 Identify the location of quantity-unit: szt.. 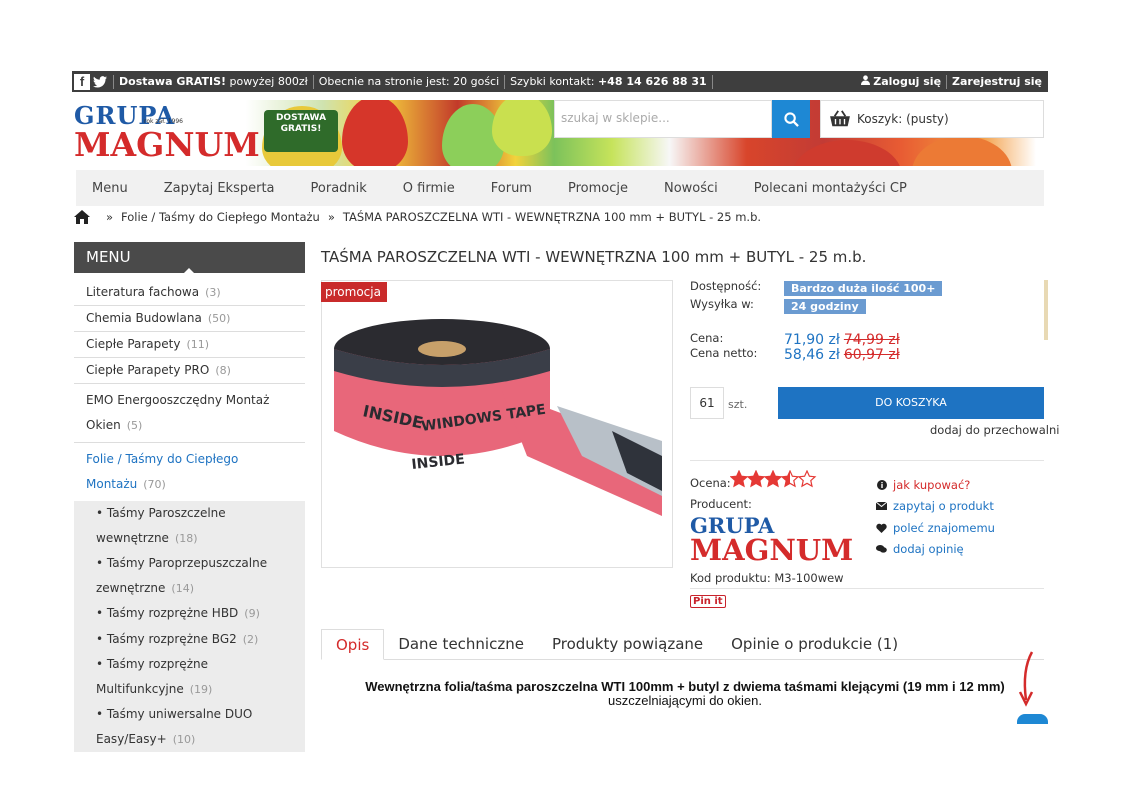
(738, 404).